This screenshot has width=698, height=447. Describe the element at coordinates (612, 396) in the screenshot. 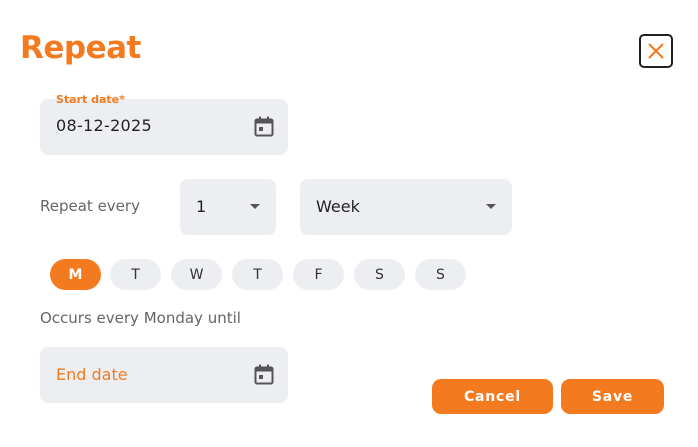

I see `save-button: Save` at that location.